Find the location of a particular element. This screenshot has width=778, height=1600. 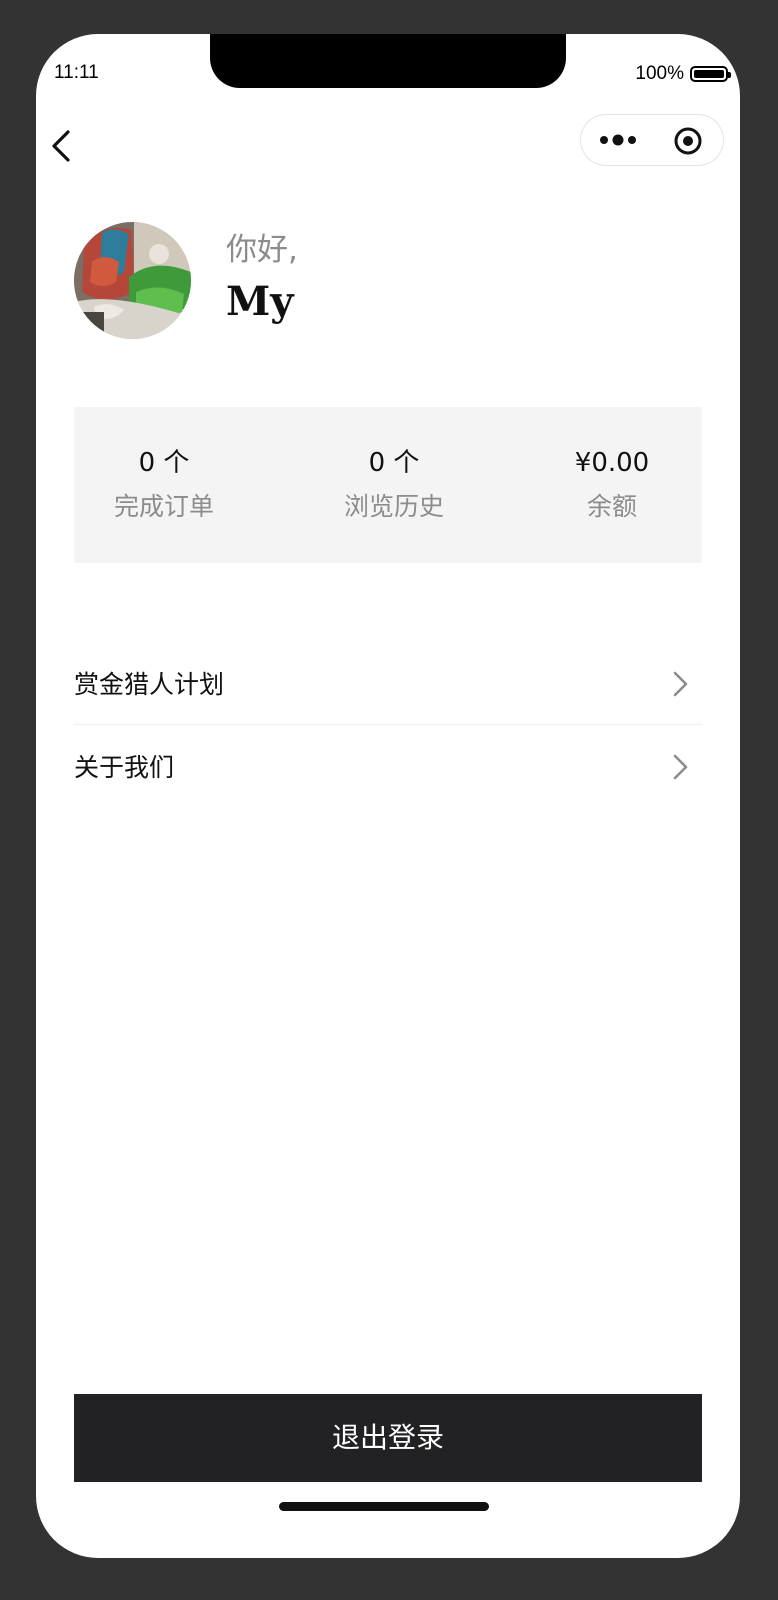

menu-item-label: 关于我们 is located at coordinates (124, 767).